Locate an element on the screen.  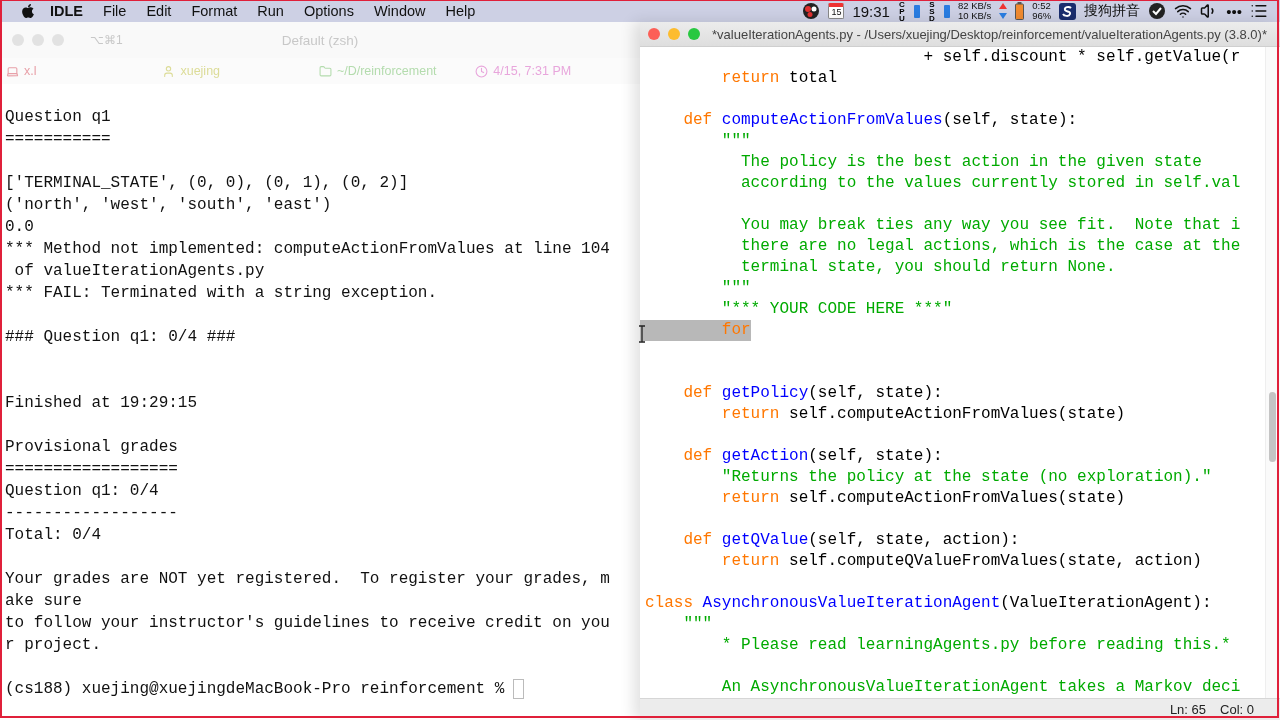
code-line: "Returns the policy at the state (no exploration)." is located at coordinates (966, 477).